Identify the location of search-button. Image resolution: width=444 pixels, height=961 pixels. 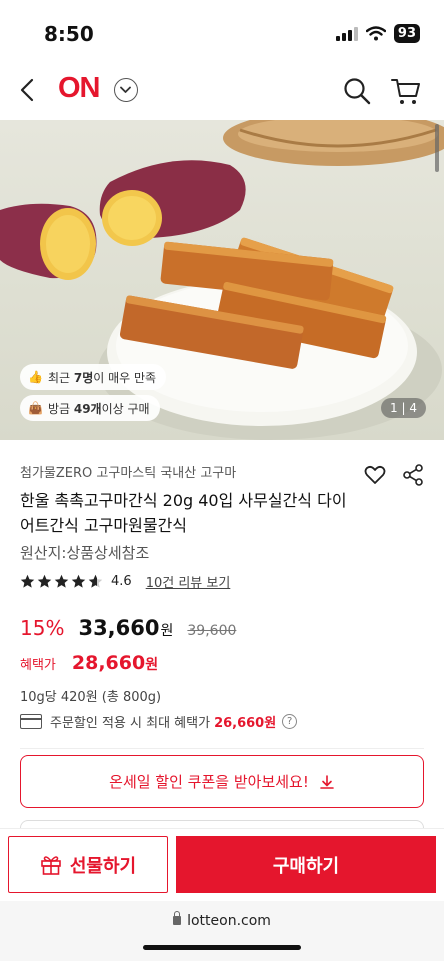
(357, 91).